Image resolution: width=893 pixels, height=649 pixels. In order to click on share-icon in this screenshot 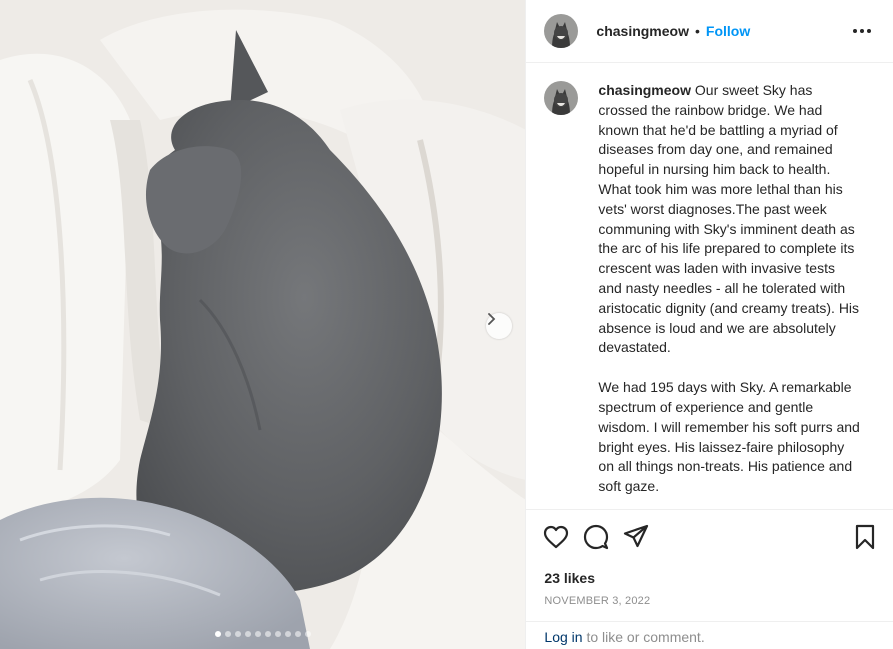, I will do `click(636, 537)`.